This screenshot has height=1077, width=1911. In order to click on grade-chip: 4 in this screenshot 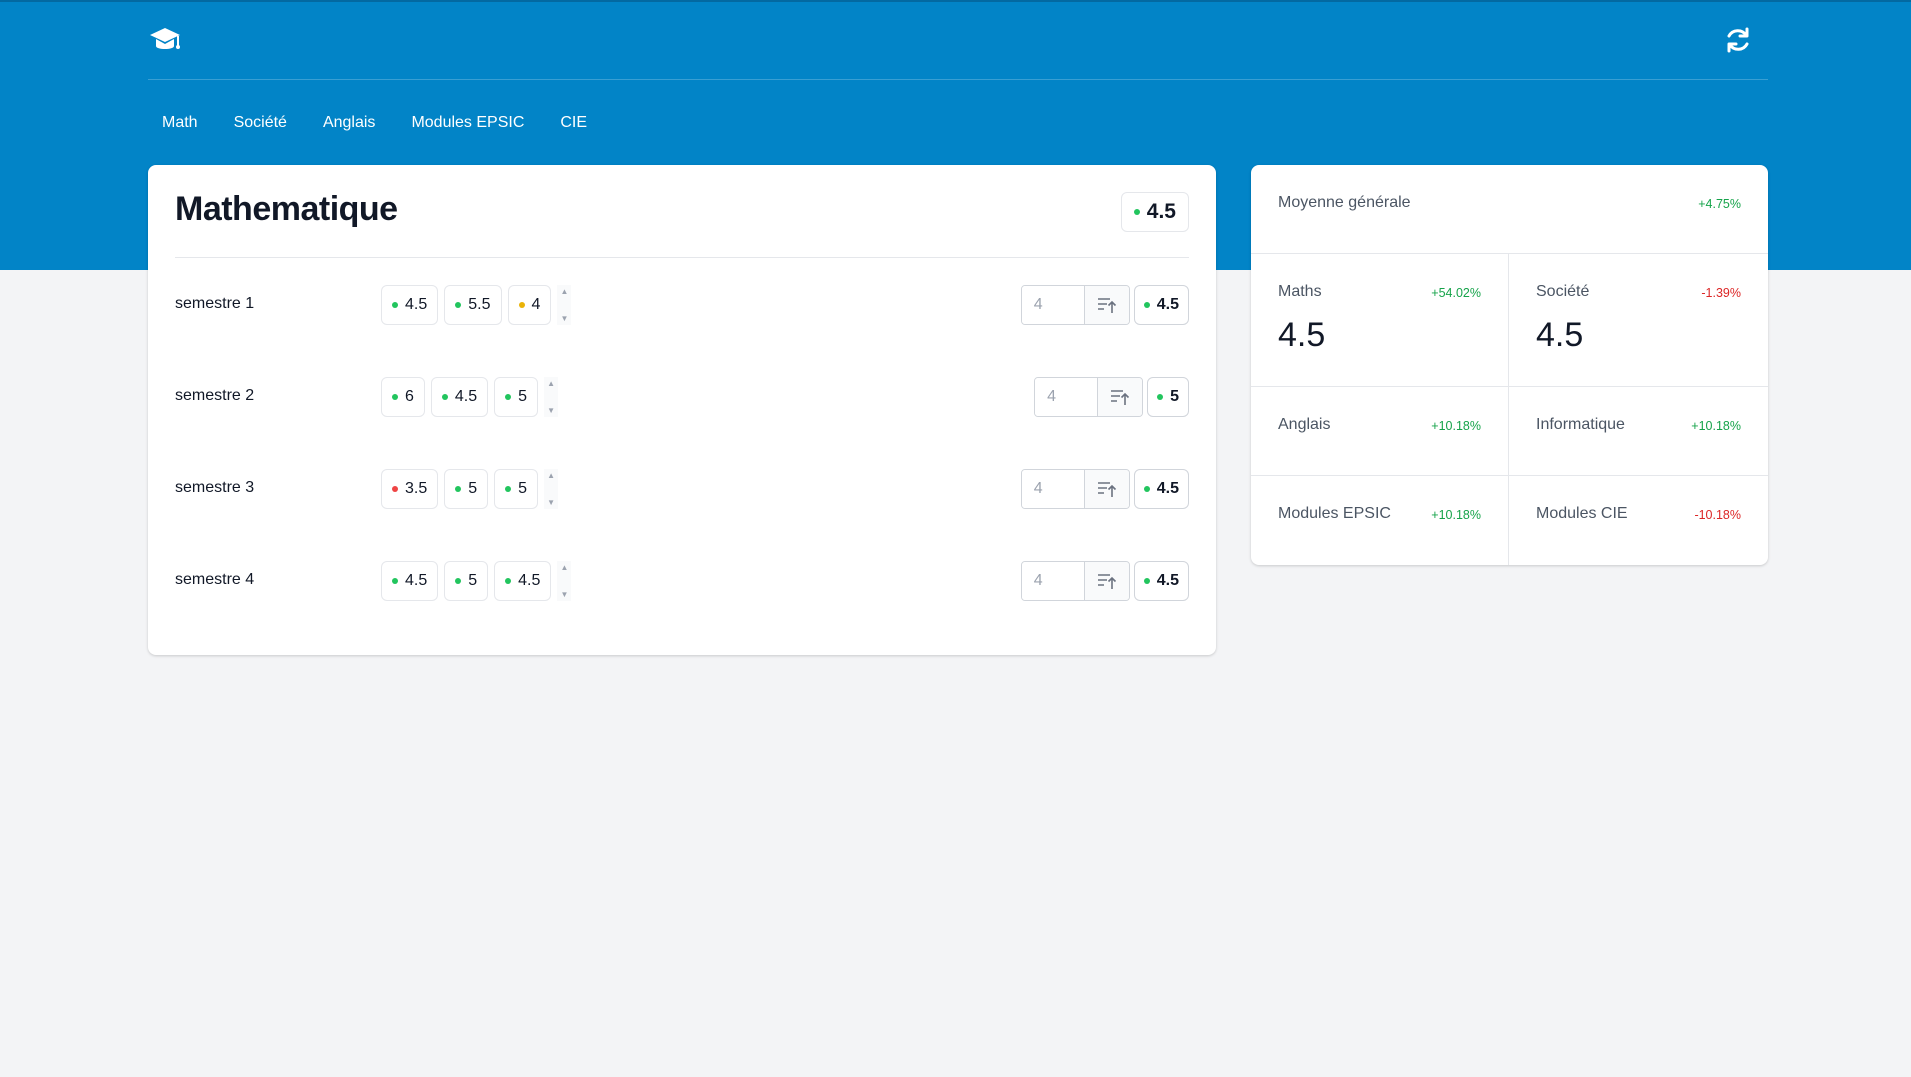, I will do `click(529, 305)`.